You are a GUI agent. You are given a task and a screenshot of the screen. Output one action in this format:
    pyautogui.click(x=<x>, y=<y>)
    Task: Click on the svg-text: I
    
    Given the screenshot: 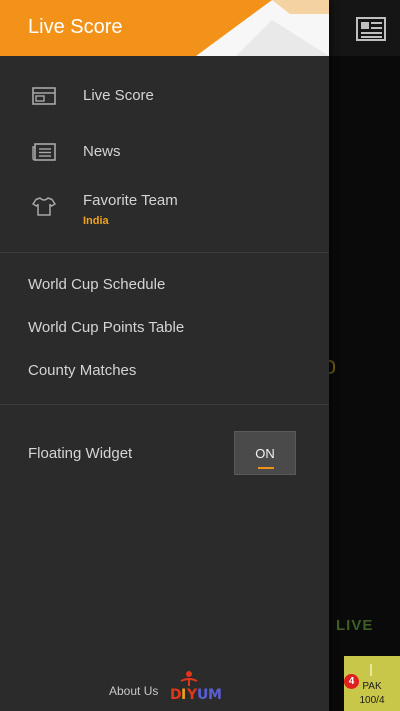 What is the action you would take?
    pyautogui.click(x=183, y=694)
    